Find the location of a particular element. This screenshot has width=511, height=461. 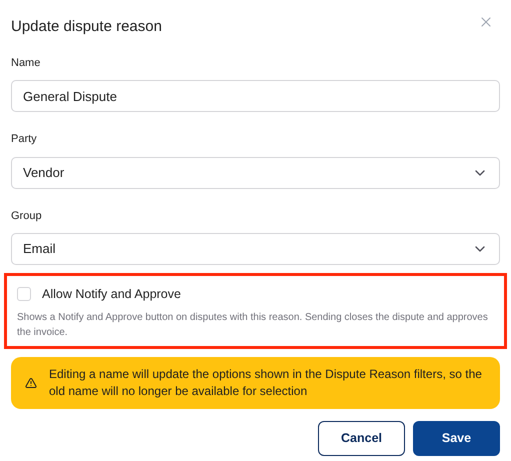

cancel-button: Cancel is located at coordinates (361, 438).